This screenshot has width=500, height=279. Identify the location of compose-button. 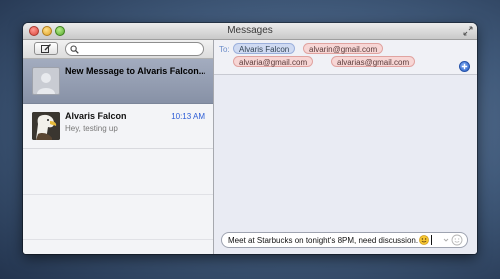
(46, 48).